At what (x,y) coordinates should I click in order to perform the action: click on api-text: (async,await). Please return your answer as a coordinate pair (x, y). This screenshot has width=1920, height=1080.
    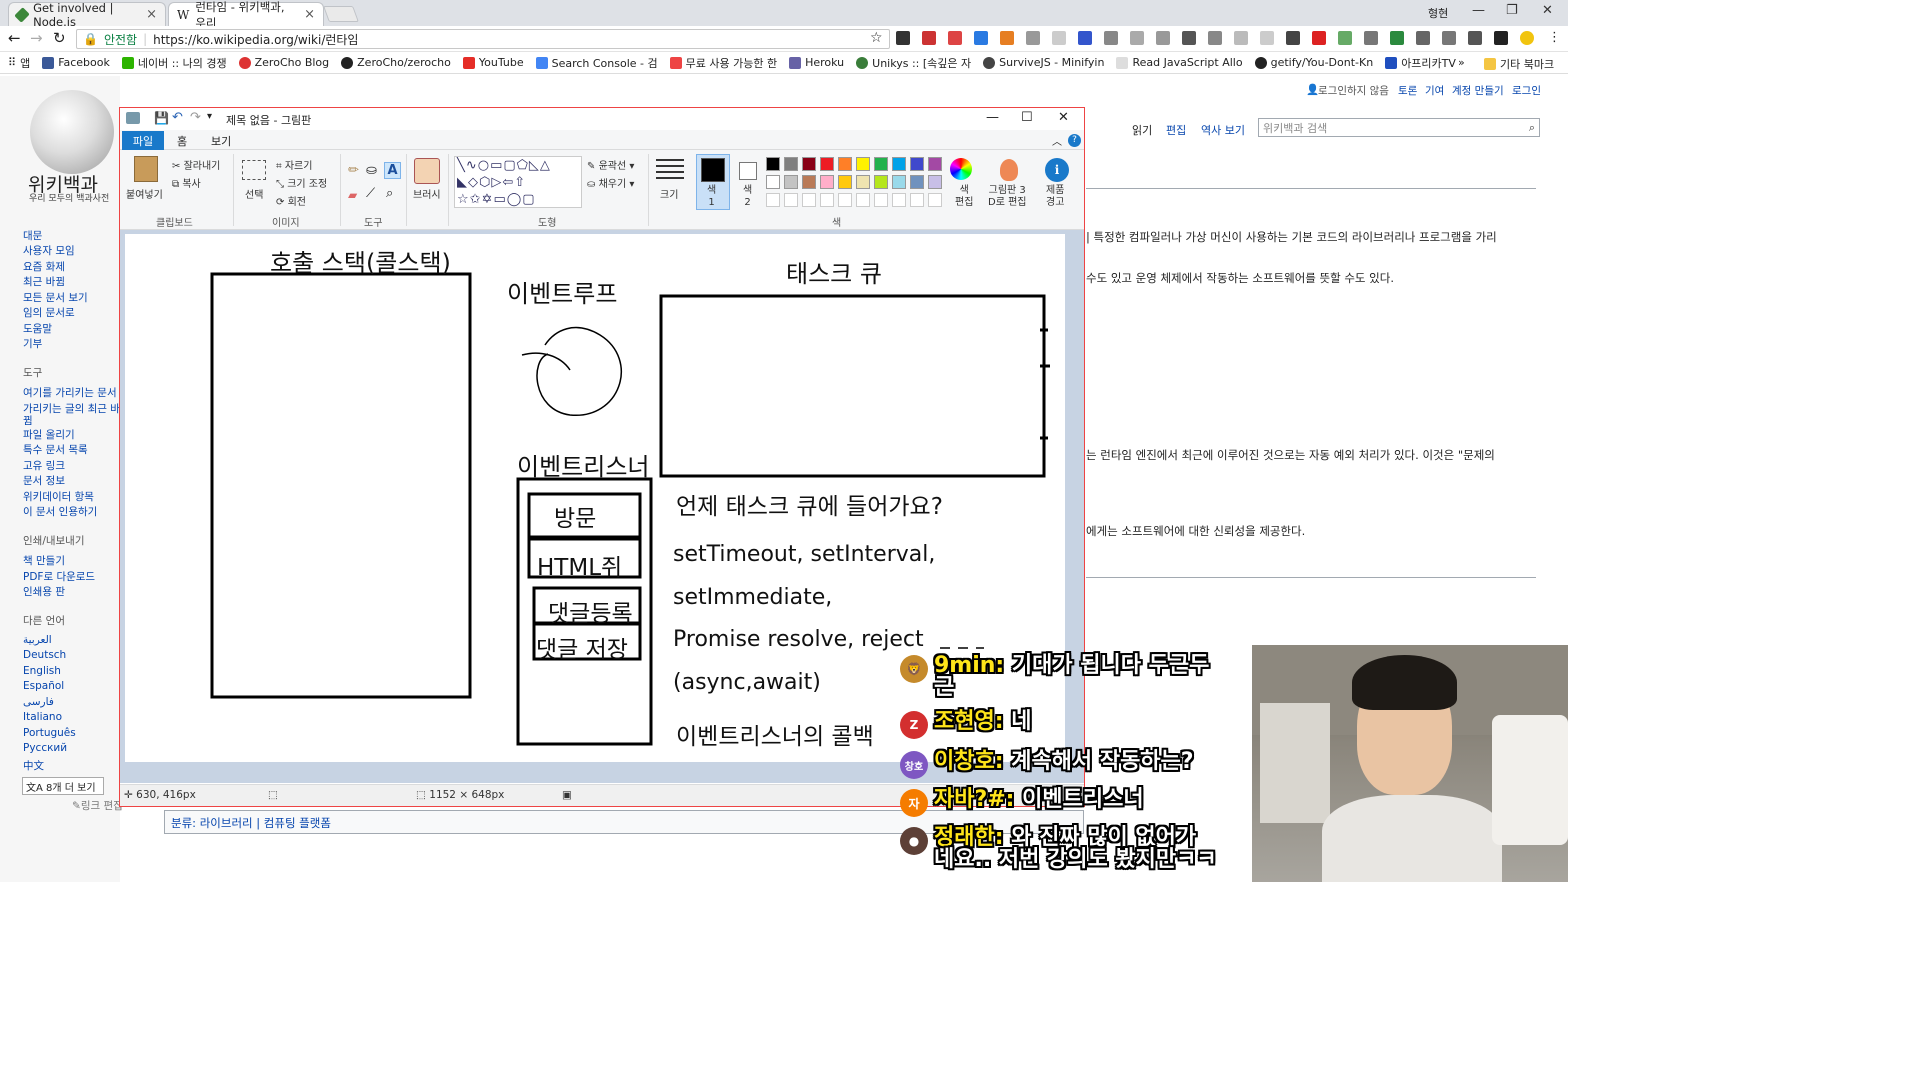
    Looking at the image, I should click on (747, 682).